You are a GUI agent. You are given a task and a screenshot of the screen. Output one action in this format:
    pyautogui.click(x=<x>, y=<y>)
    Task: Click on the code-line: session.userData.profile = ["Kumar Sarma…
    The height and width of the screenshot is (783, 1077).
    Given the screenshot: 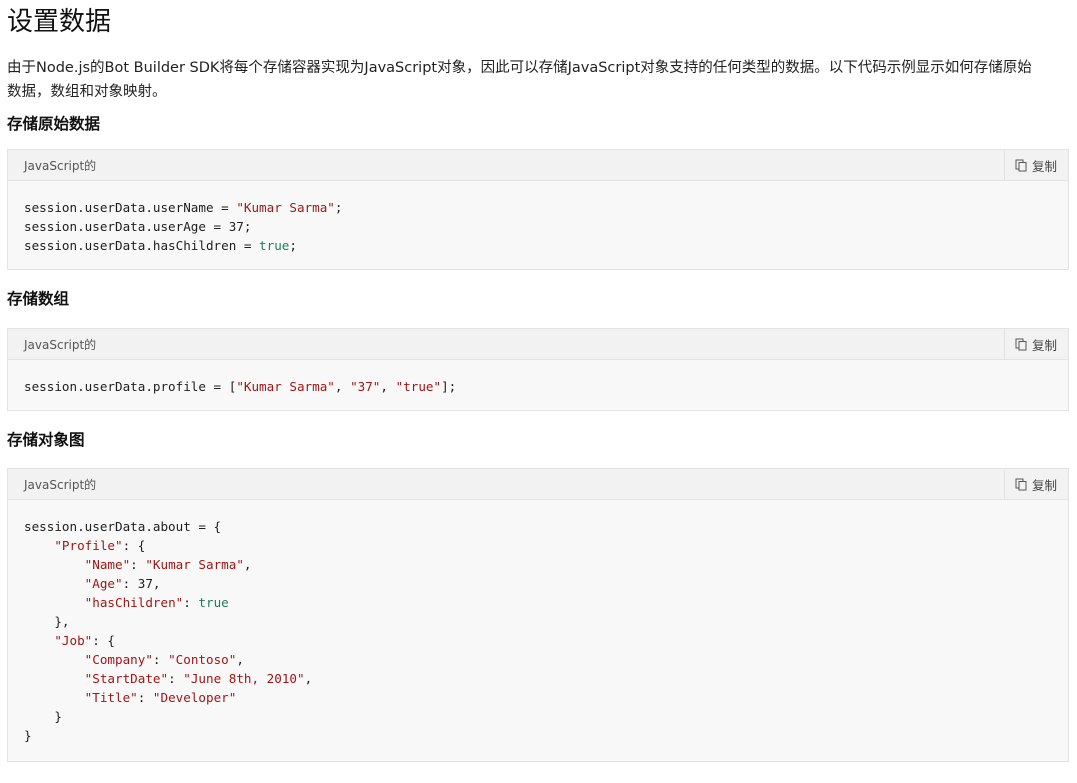 What is the action you would take?
    pyautogui.click(x=240, y=386)
    